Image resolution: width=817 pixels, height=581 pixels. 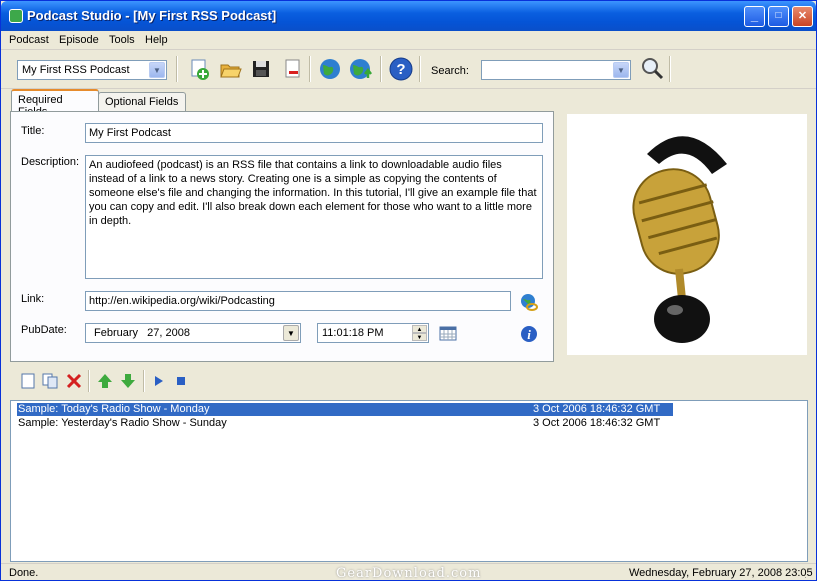 I want to click on calendar-icon, so click(x=448, y=333).